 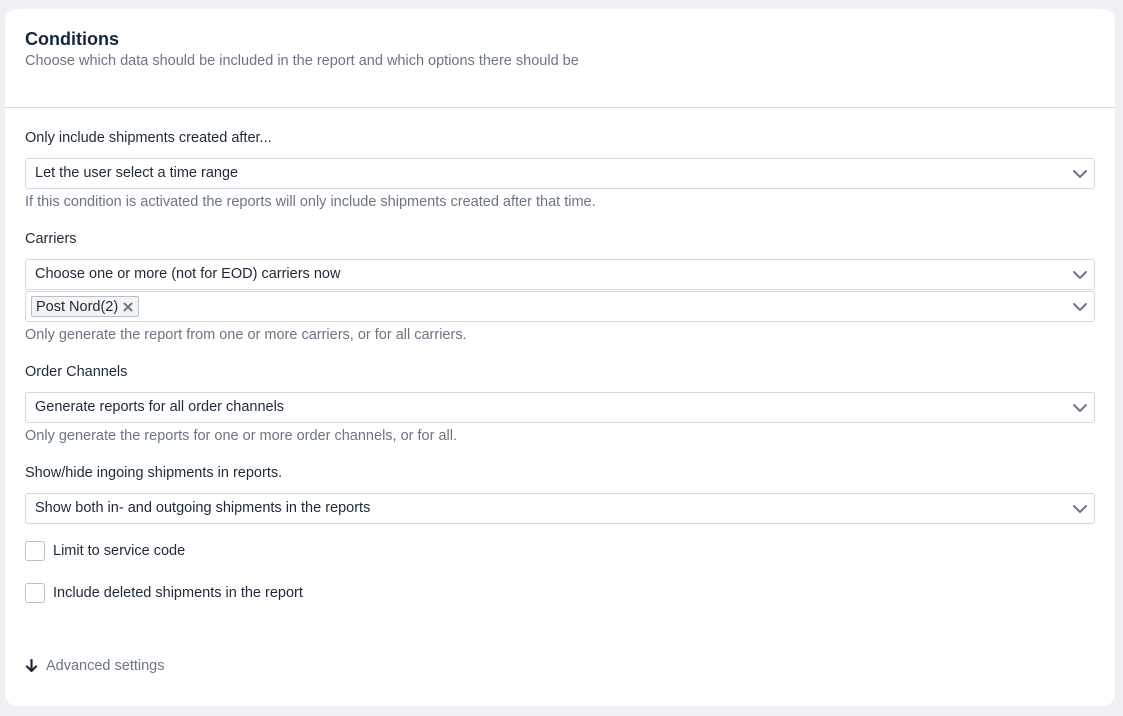 I want to click on limit-service-code-checkbox, so click(x=35, y=551).